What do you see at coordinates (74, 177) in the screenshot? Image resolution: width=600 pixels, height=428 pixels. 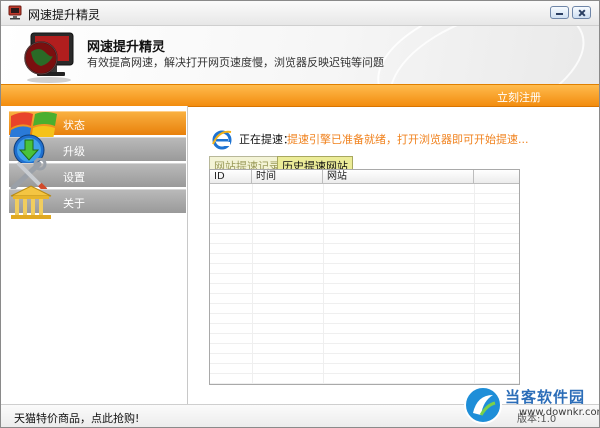 I see `sidebar-item-label: 设置` at bounding box center [74, 177].